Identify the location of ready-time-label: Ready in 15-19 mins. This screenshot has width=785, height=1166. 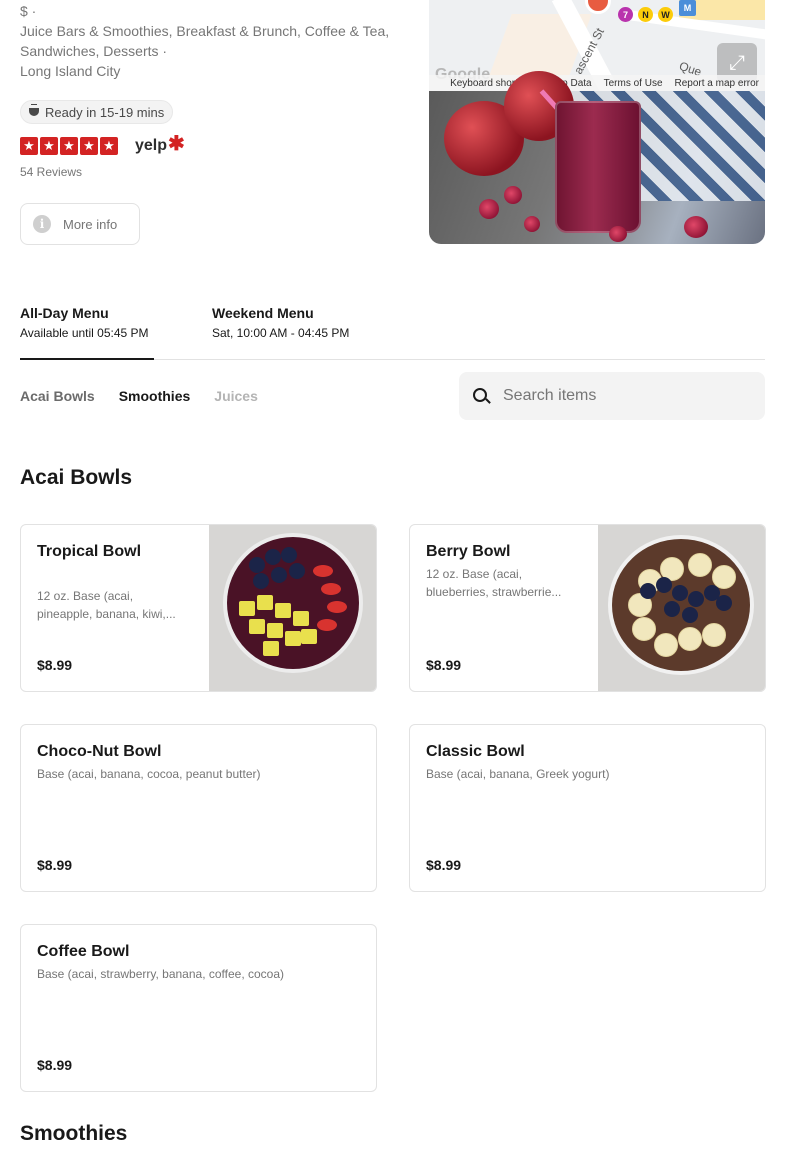
(105, 112).